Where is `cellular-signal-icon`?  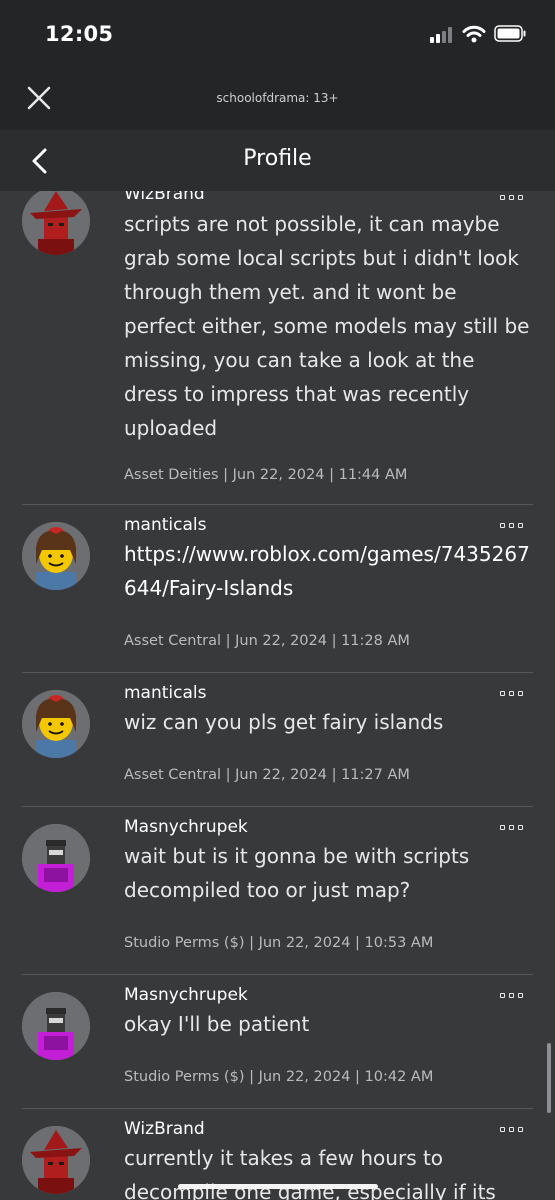 cellular-signal-icon is located at coordinates (443, 35).